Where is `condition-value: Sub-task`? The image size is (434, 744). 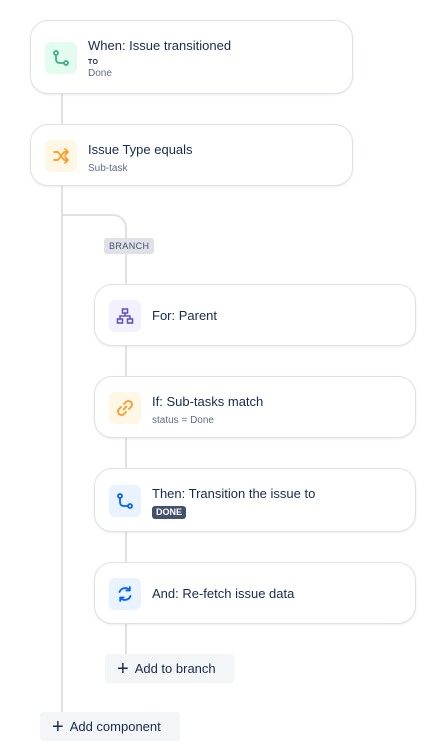 condition-value: Sub-task is located at coordinates (108, 168).